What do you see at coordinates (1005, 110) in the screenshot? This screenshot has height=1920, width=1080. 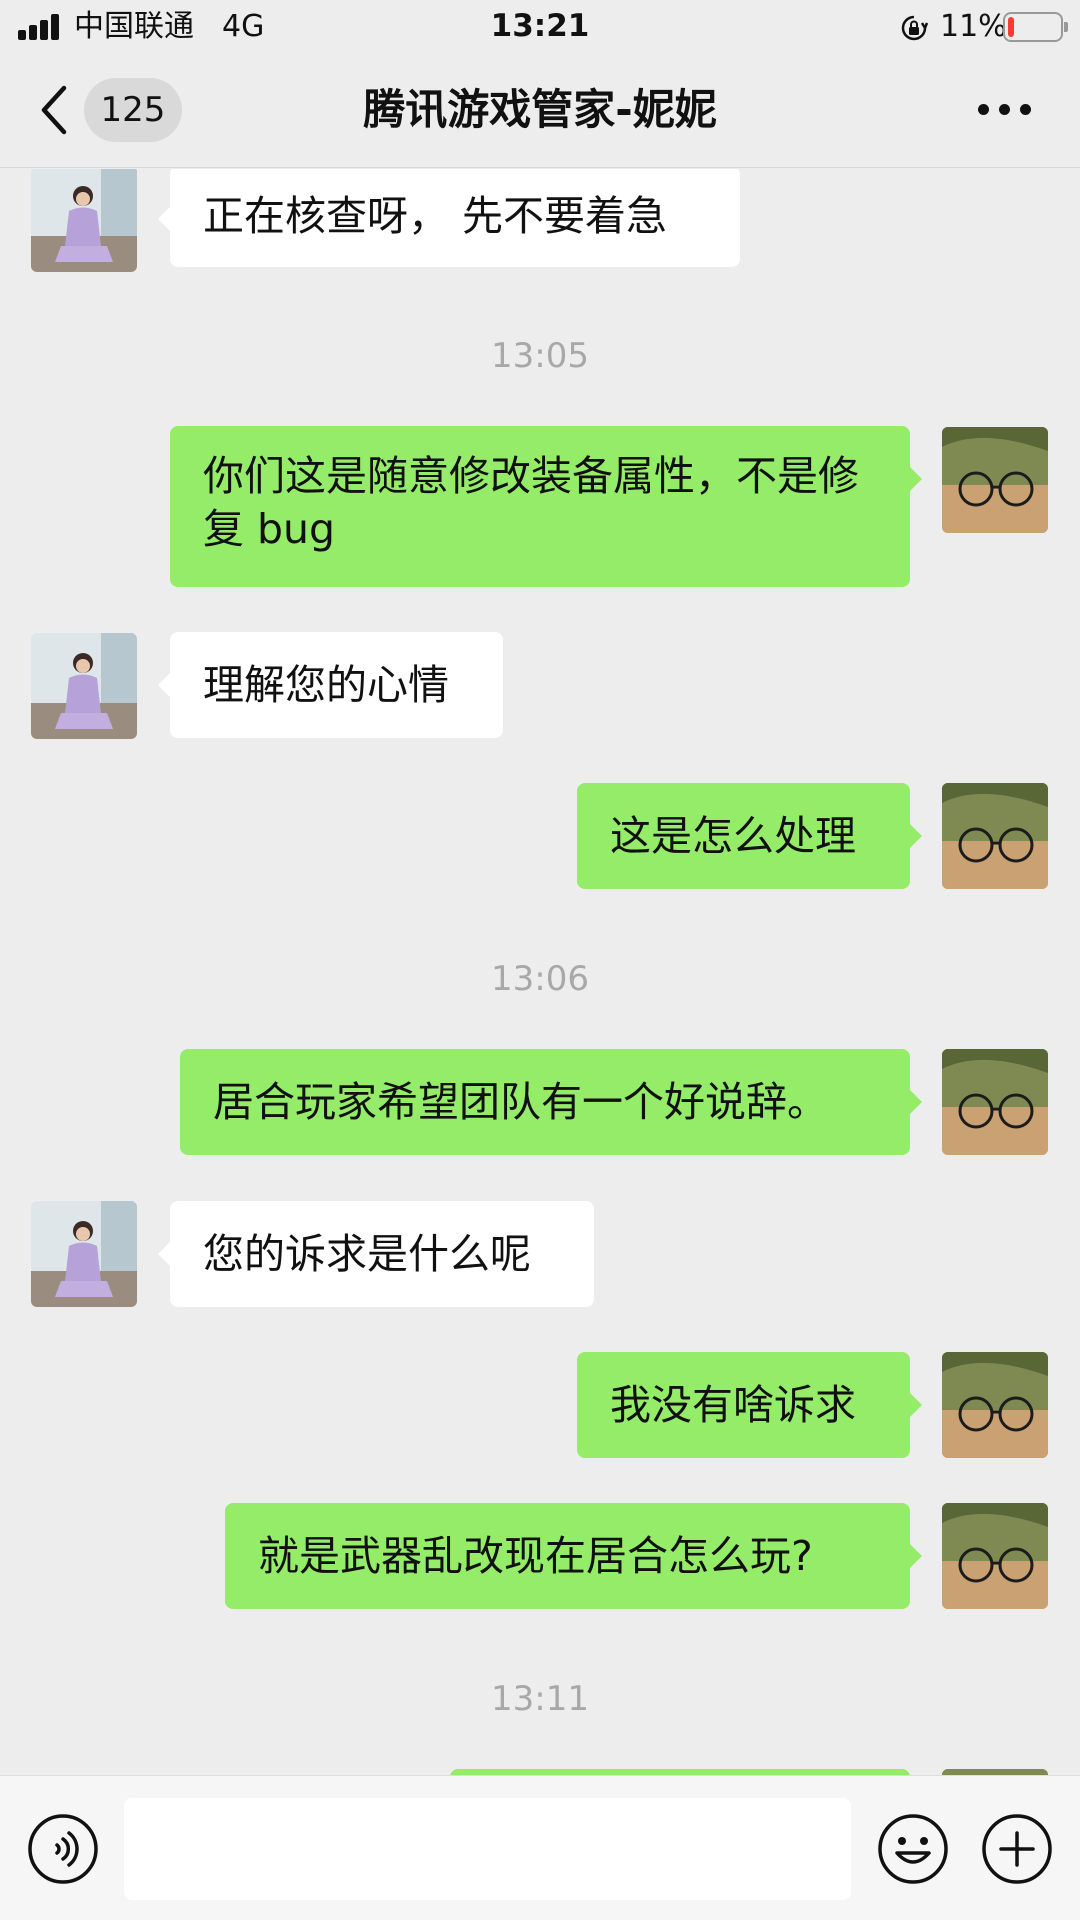 I see `more-dots-icon` at bounding box center [1005, 110].